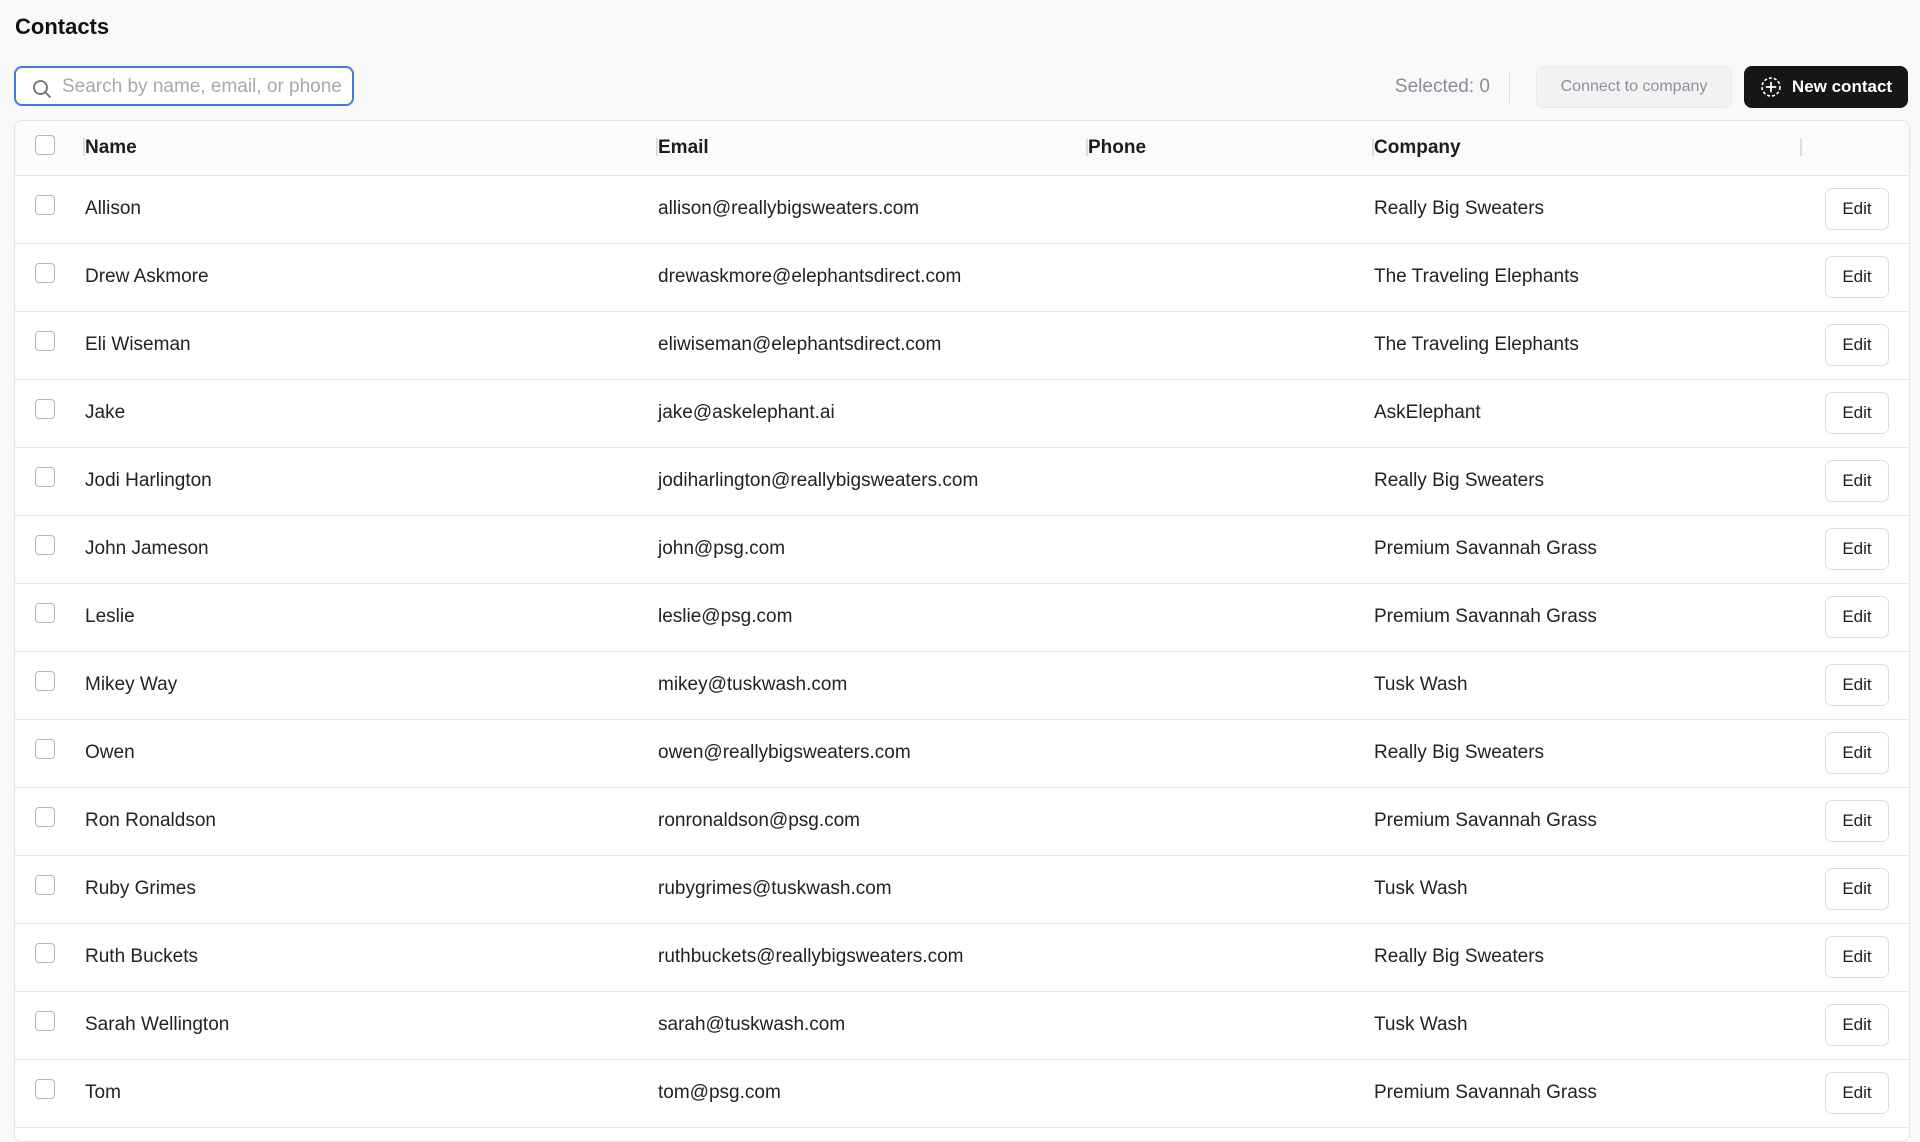 This screenshot has height=1142, width=1920. I want to click on contact-name: Eli Wiseman, so click(371, 345).